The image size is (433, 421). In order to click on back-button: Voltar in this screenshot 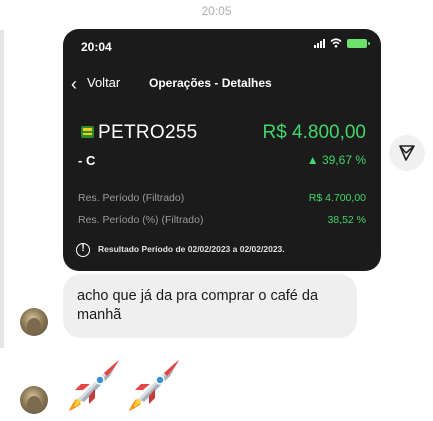, I will do `click(103, 82)`.